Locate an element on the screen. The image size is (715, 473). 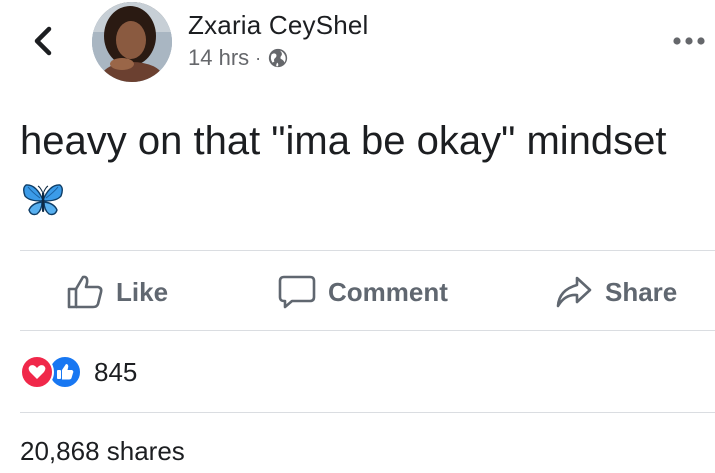
reactions-summary: 845 is located at coordinates (78, 372).